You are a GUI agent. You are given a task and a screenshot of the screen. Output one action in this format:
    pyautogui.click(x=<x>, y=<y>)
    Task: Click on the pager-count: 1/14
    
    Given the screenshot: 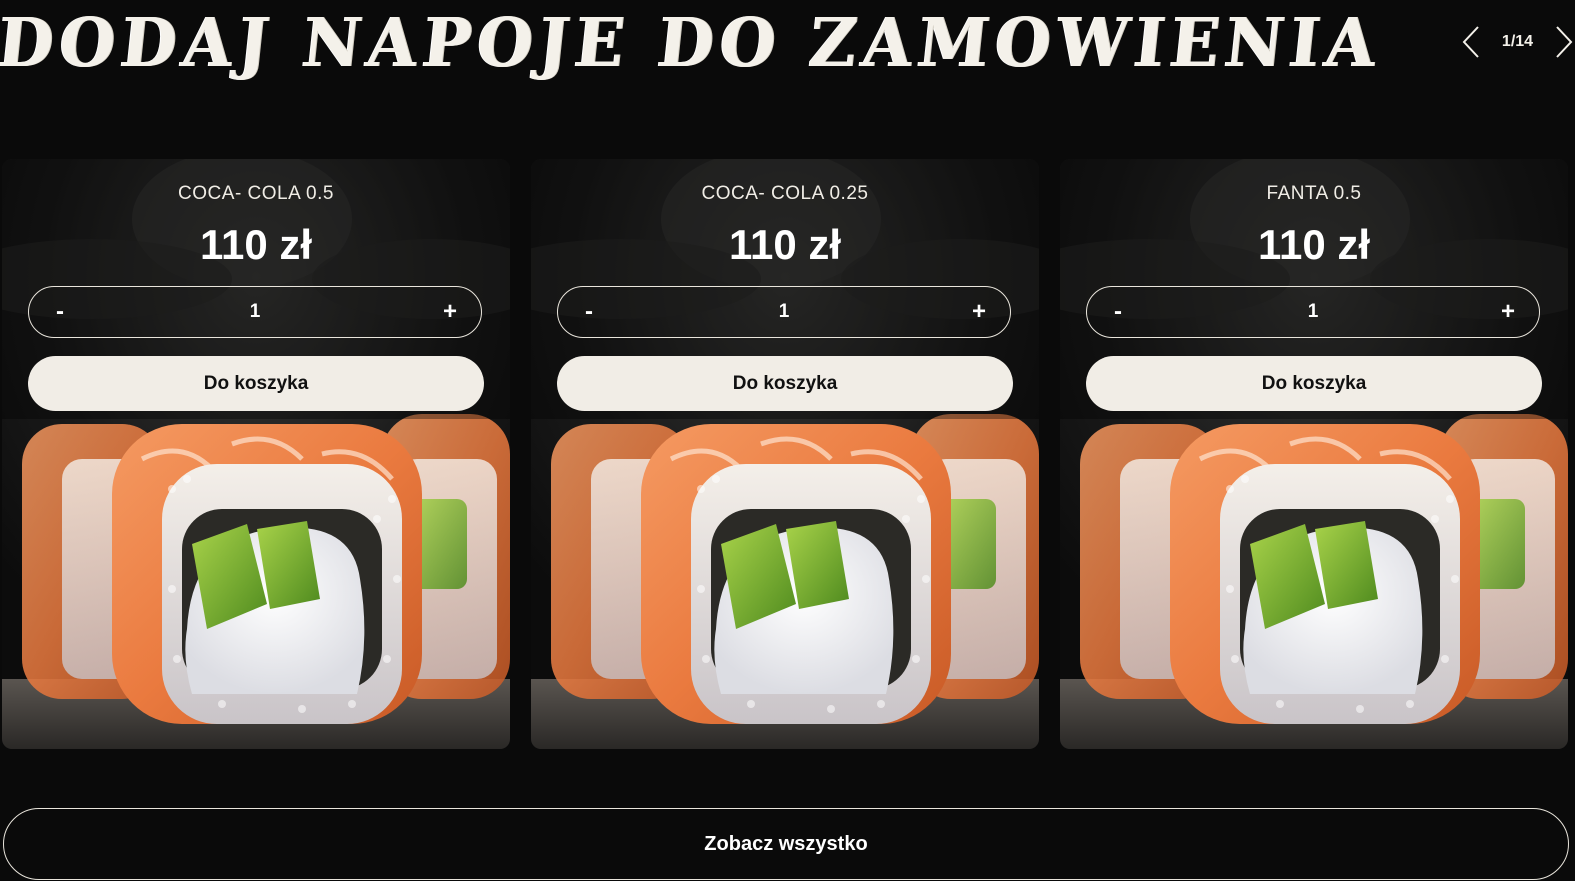 What is the action you would take?
    pyautogui.click(x=1517, y=41)
    